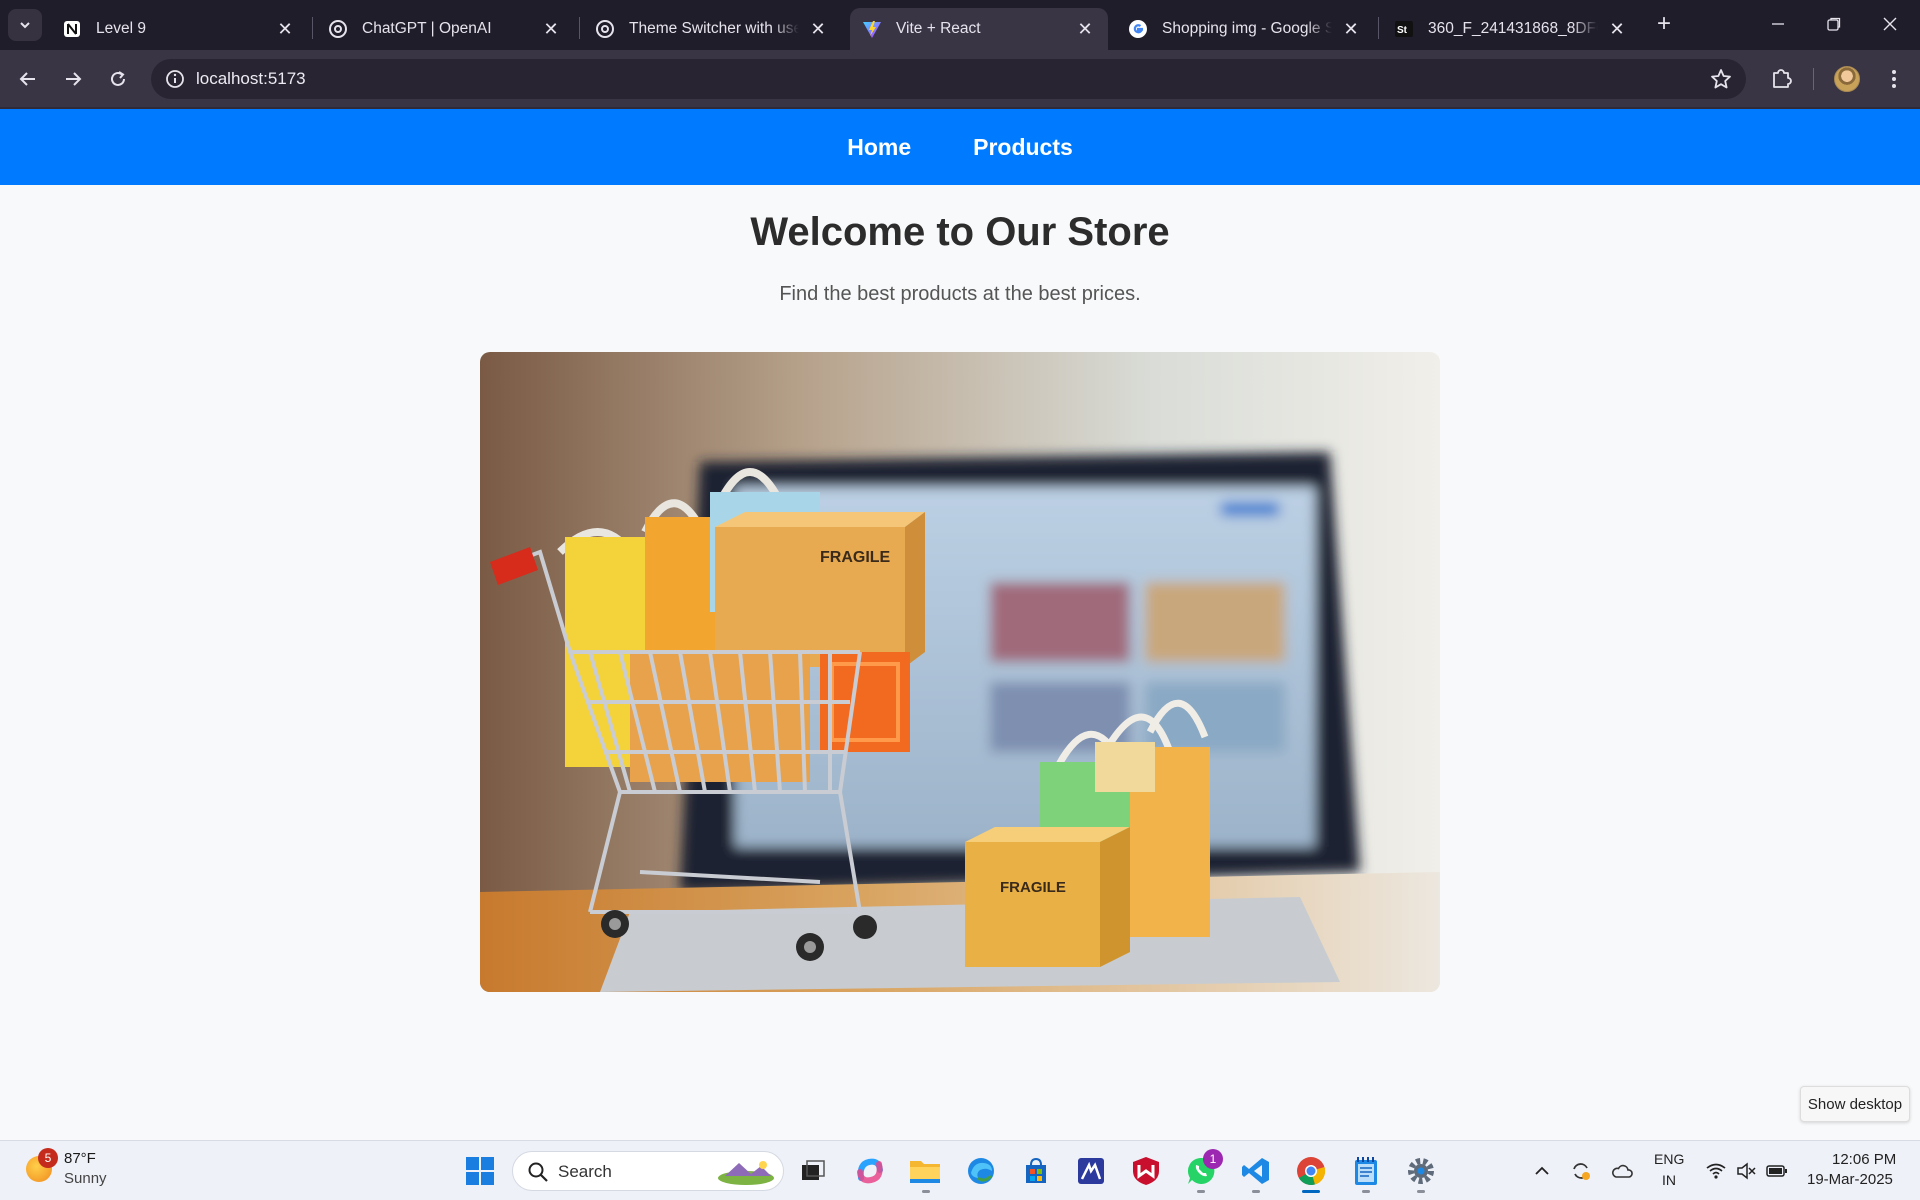  What do you see at coordinates (1023, 147) in the screenshot?
I see `nav-link-products: Products` at bounding box center [1023, 147].